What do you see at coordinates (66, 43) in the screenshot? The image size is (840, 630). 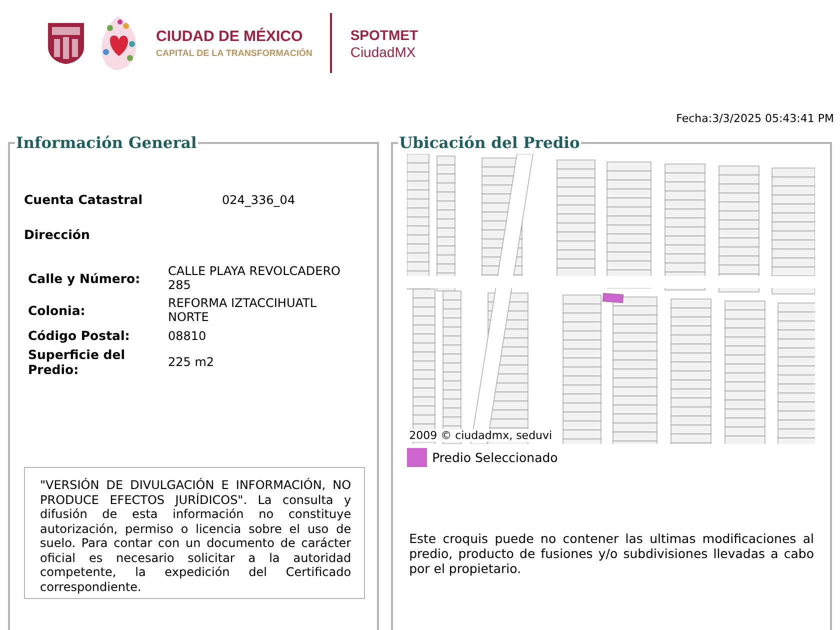 I see `coat-of-arms-icon` at bounding box center [66, 43].